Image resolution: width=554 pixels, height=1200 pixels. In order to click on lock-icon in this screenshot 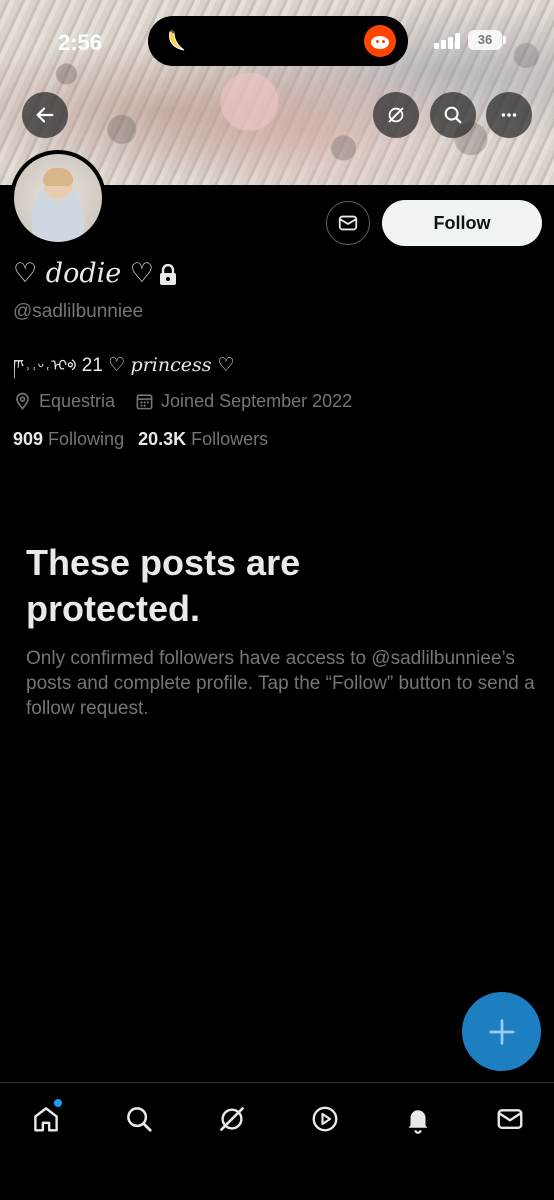, I will do `click(168, 274)`.